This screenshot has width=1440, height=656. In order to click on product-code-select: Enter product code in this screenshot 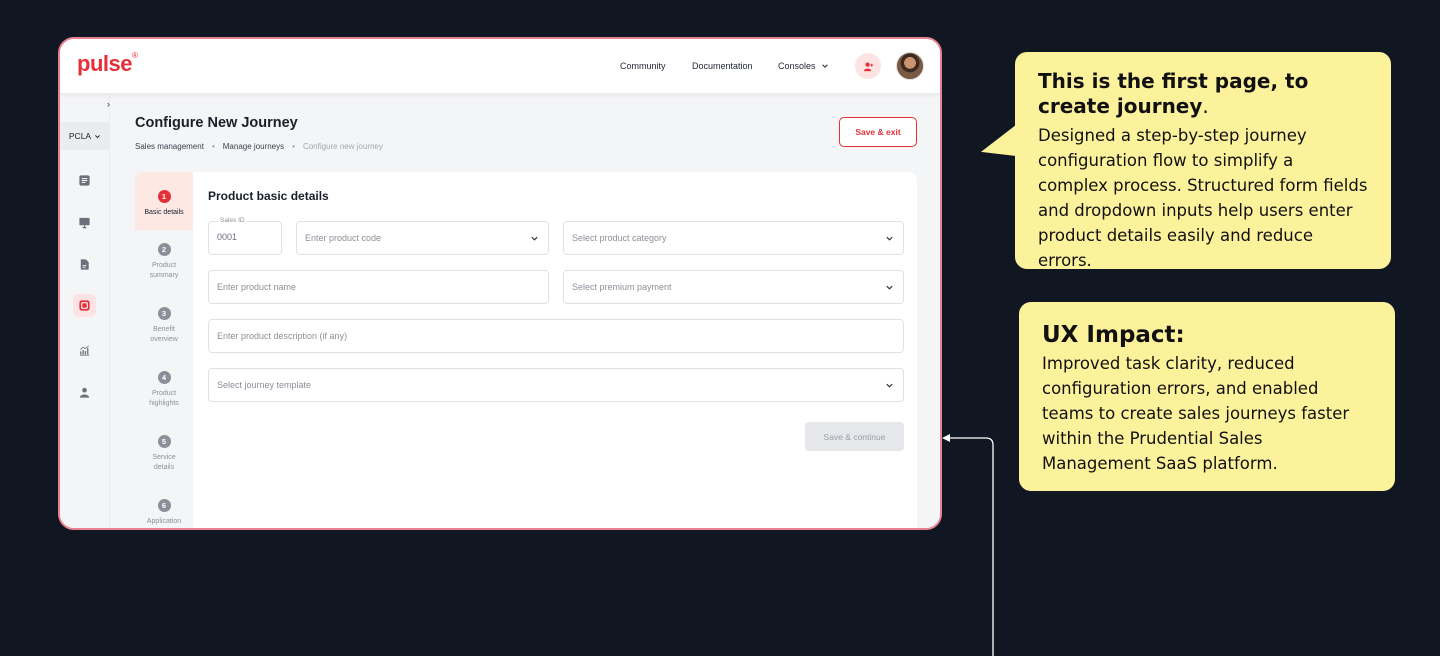, I will do `click(422, 238)`.